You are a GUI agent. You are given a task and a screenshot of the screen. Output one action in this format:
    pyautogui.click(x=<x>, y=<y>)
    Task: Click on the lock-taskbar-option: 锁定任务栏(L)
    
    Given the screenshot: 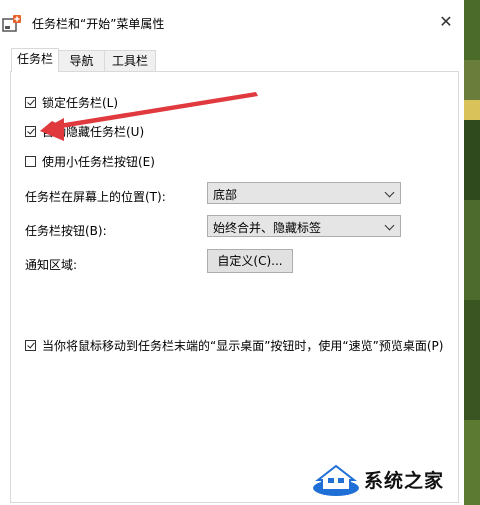 What is the action you would take?
    pyautogui.click(x=71, y=102)
    